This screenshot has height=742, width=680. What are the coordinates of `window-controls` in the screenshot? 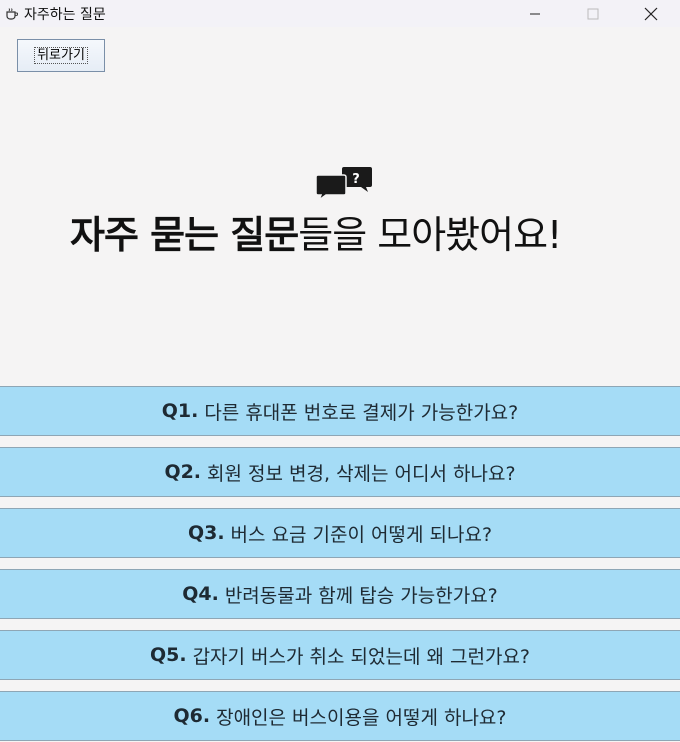 It's located at (593, 13).